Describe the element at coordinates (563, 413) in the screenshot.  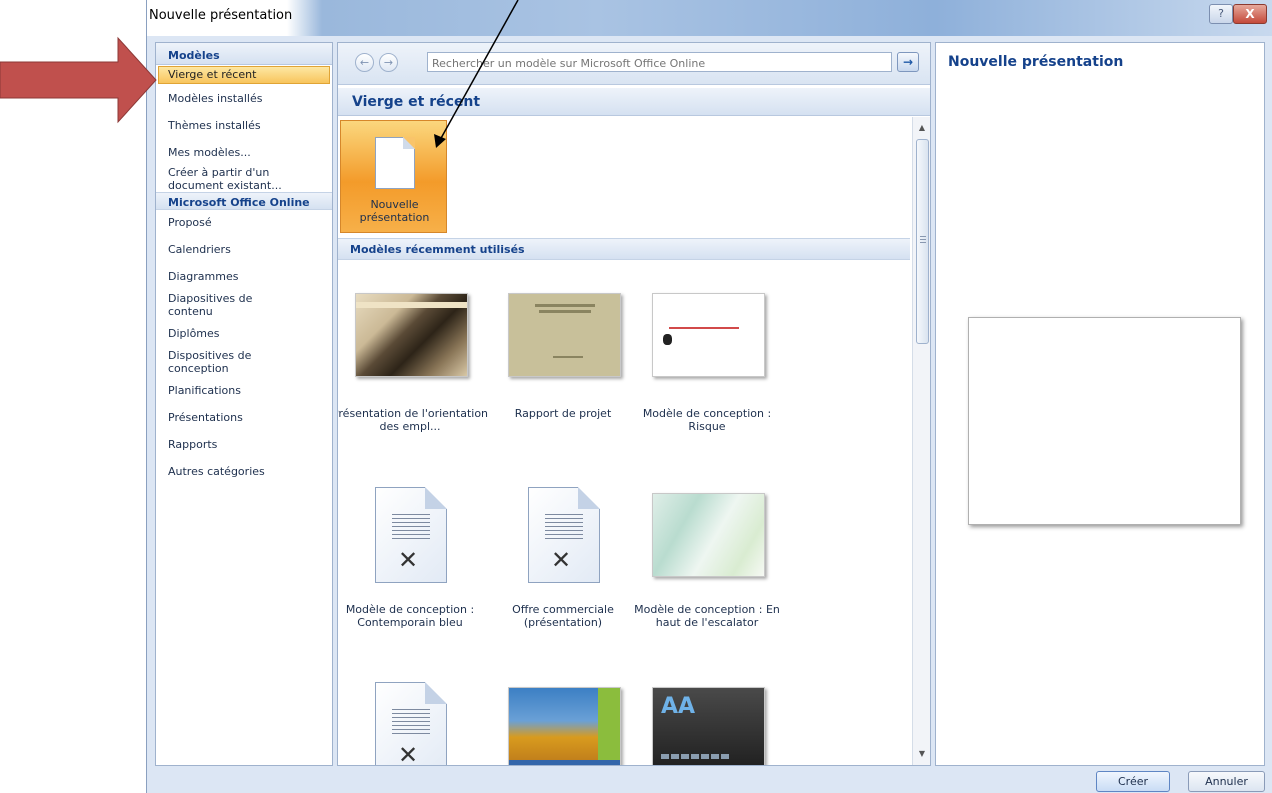
I see `template-label: Rapport de projet` at that location.